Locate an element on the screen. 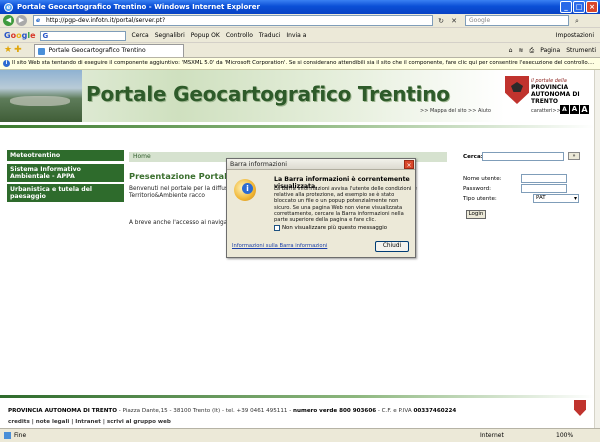 Image resolution: width=600 pixels, height=442 pixels. zoom-level: 100% is located at coordinates (564, 435).